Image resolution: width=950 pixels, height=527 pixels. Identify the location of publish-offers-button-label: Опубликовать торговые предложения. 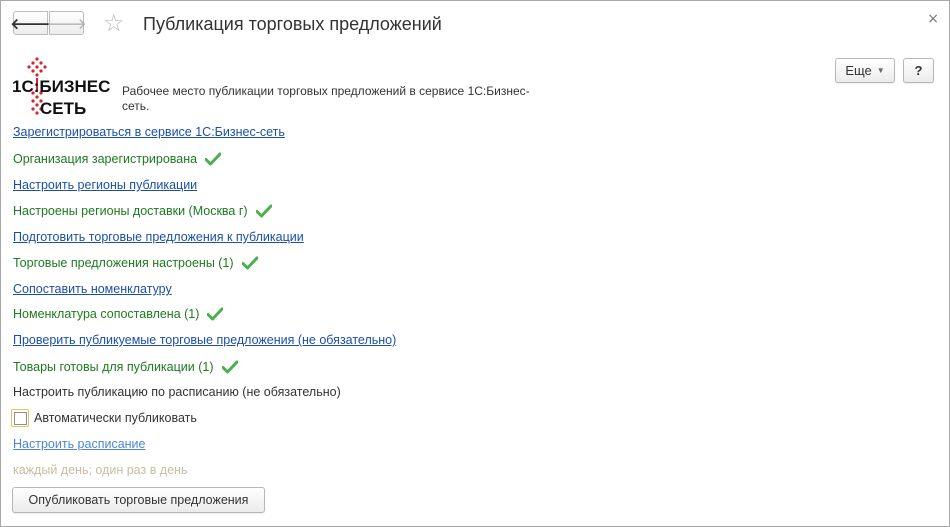
(138, 500).